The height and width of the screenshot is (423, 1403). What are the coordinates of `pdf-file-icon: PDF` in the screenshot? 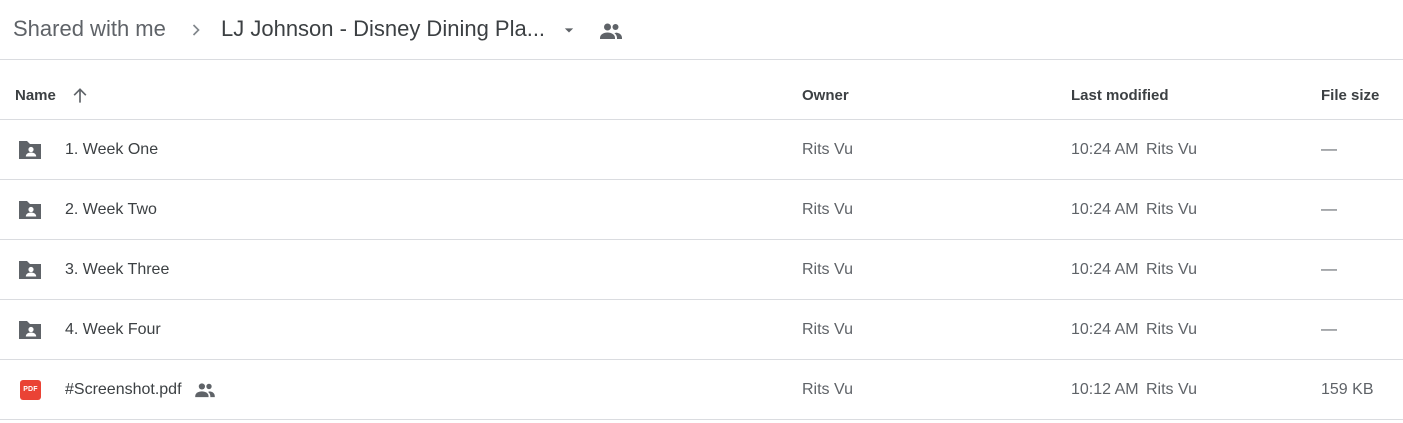 It's located at (30, 390).